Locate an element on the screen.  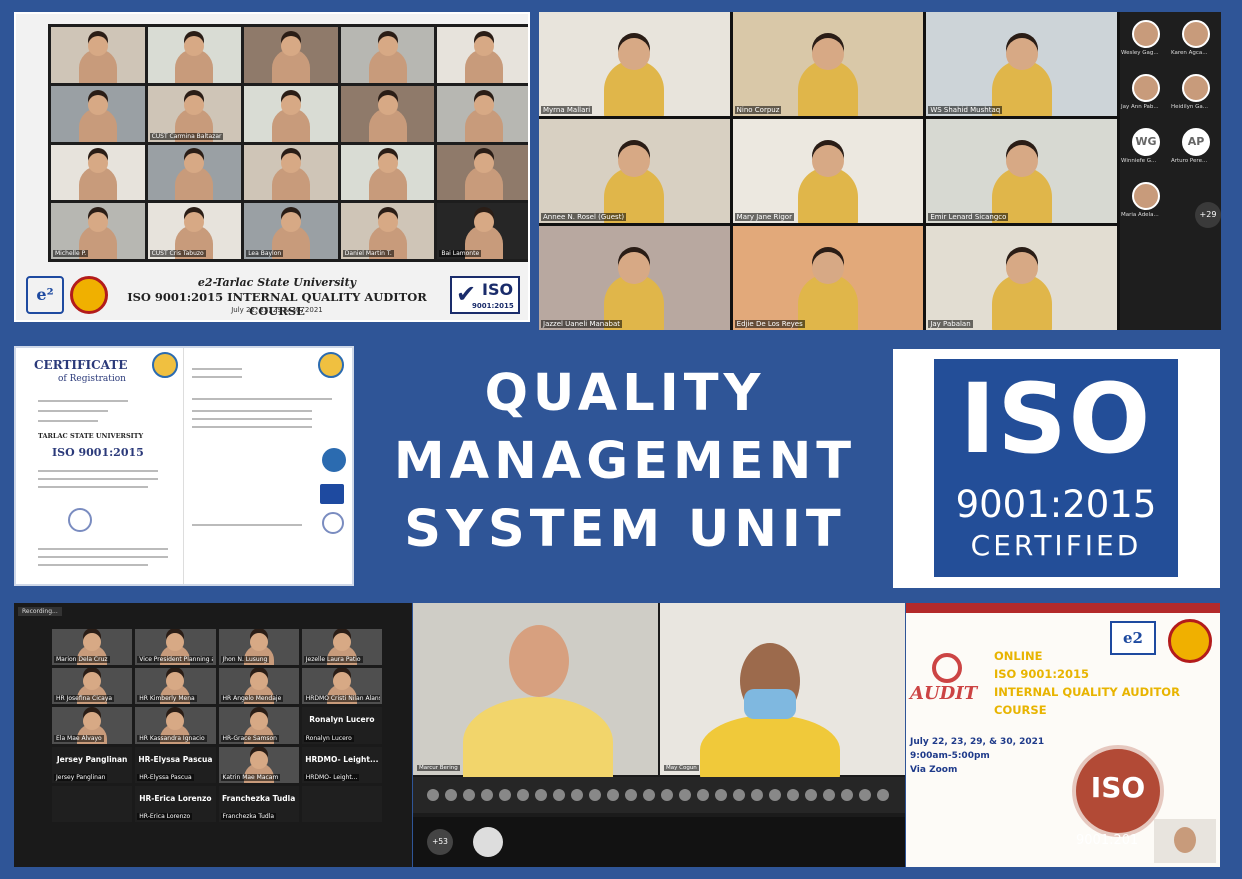
video-tile: HR Josefina Cicaya is located at coordinates (92, 686).